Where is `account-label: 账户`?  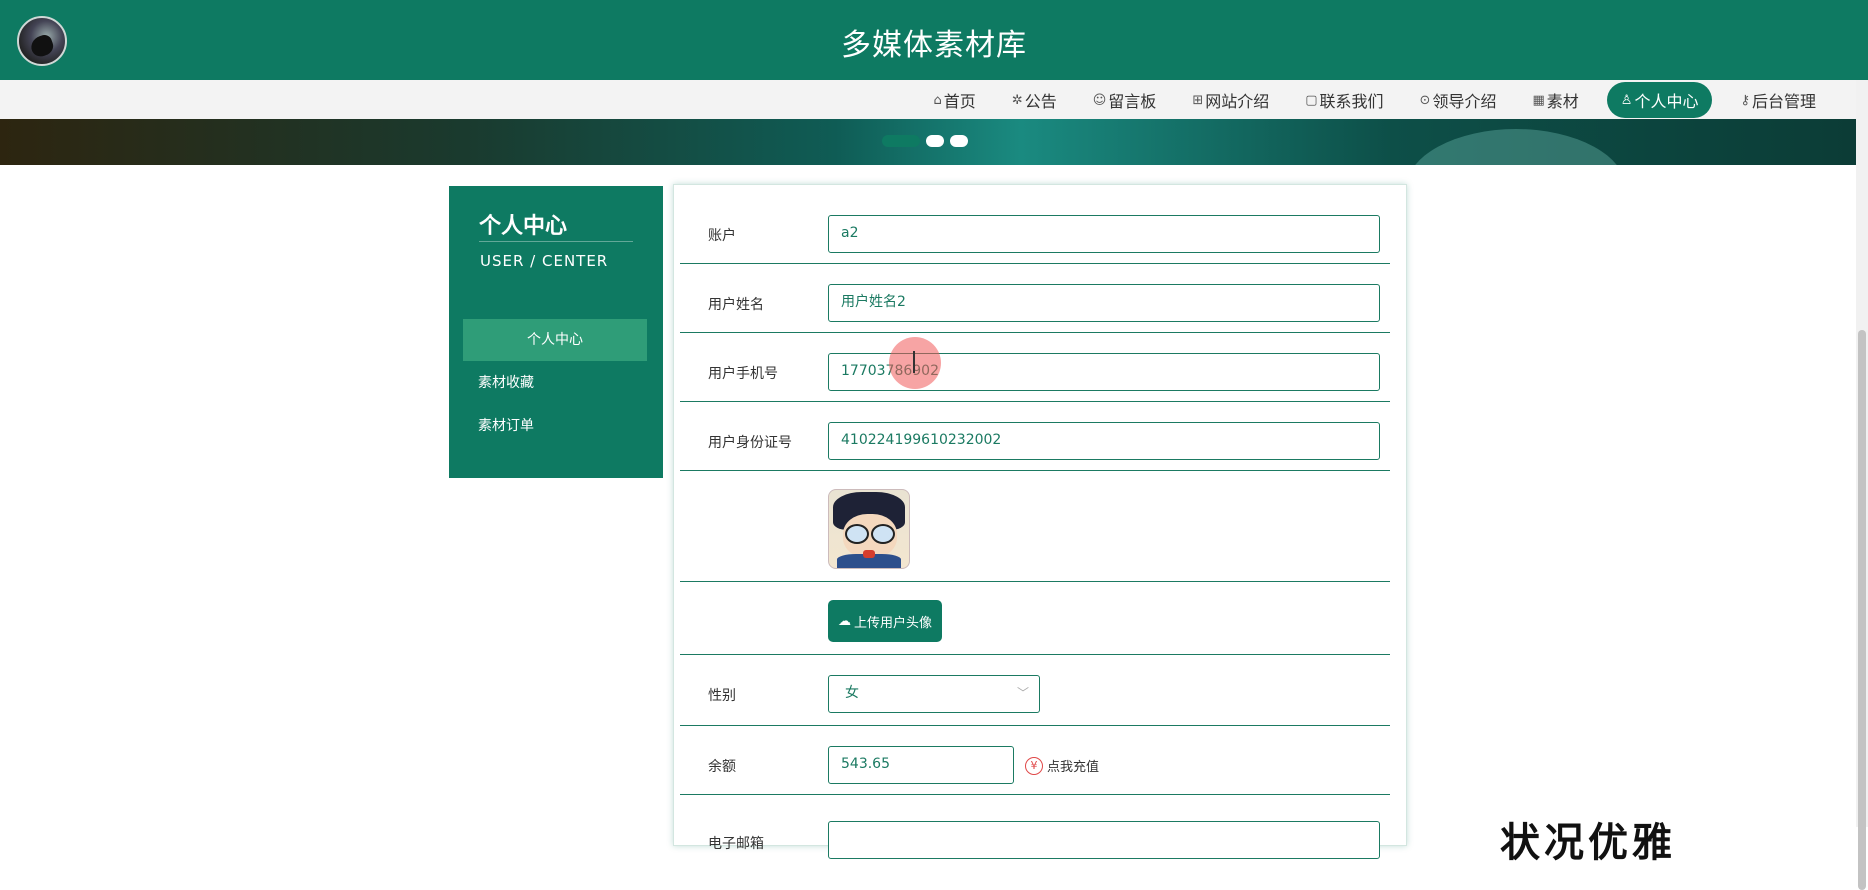 account-label: 账户 is located at coordinates (722, 236).